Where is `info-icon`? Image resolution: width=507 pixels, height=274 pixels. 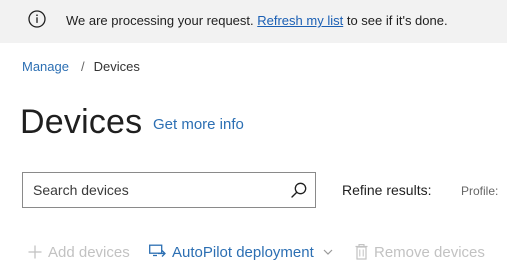
info-icon is located at coordinates (37, 19).